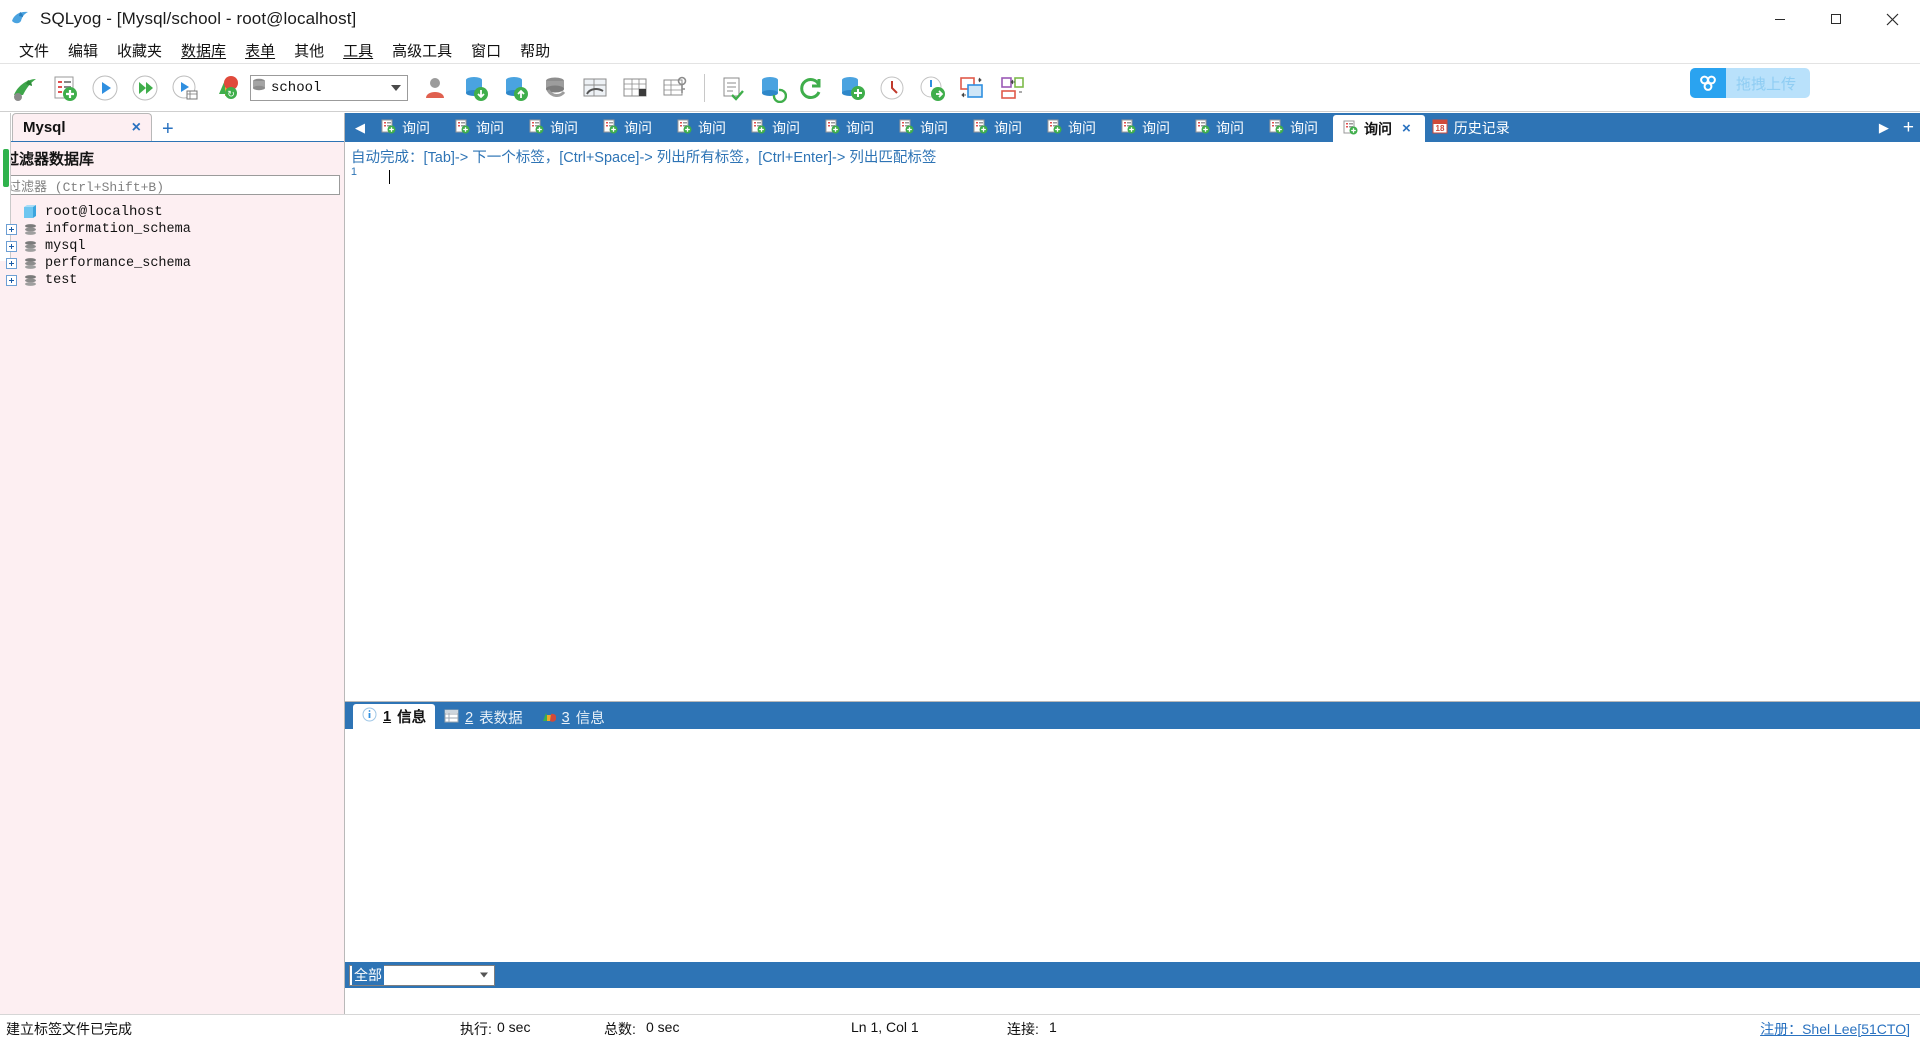 This screenshot has height=1040, width=1920. I want to click on tree-item-information-schema: information_schema, so click(175, 229).